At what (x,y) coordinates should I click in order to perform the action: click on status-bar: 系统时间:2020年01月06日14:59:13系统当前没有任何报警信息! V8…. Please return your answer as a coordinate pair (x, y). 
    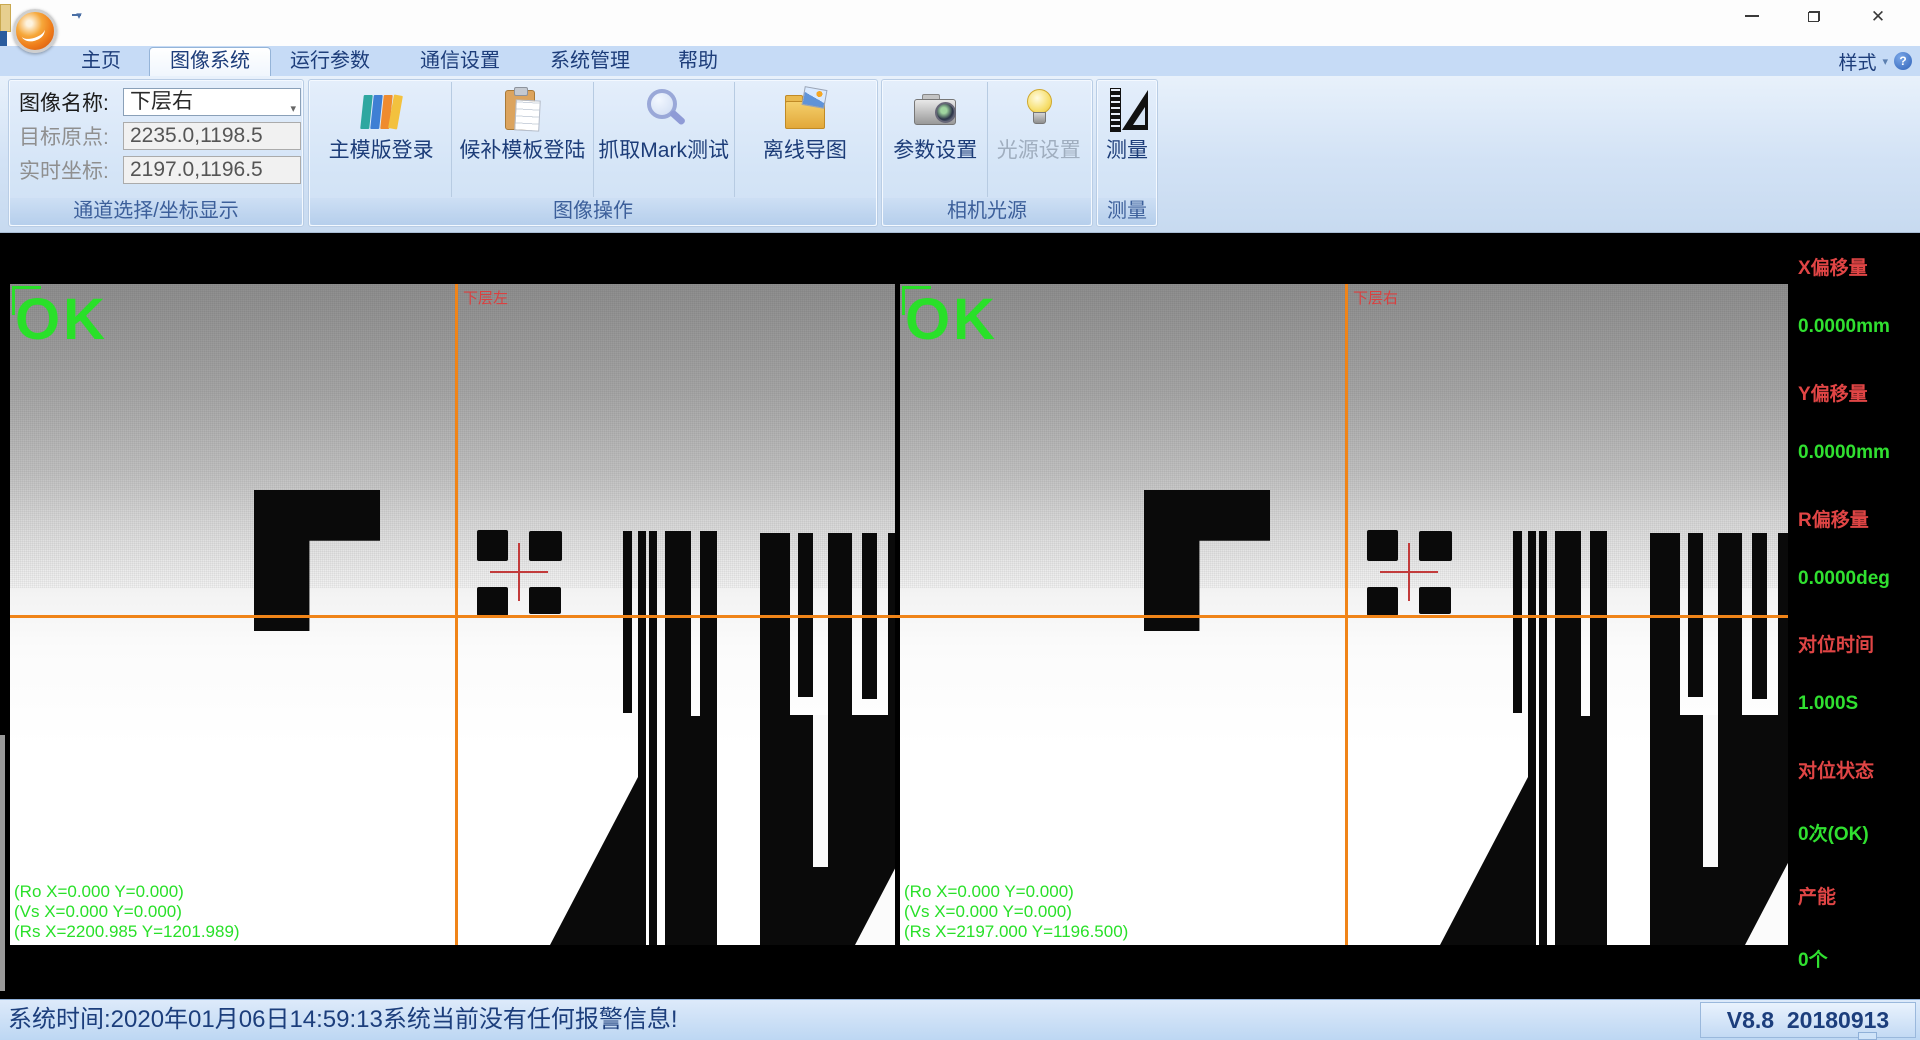
    Looking at the image, I should click on (960, 1019).